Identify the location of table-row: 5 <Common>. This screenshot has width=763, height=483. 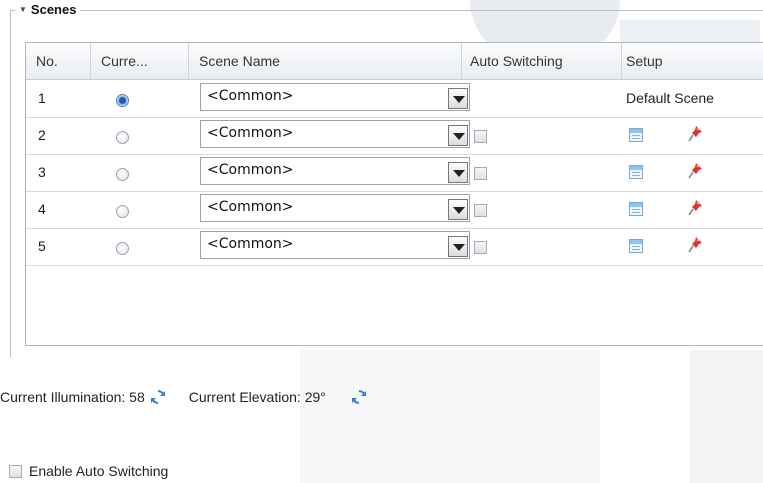
(394, 247).